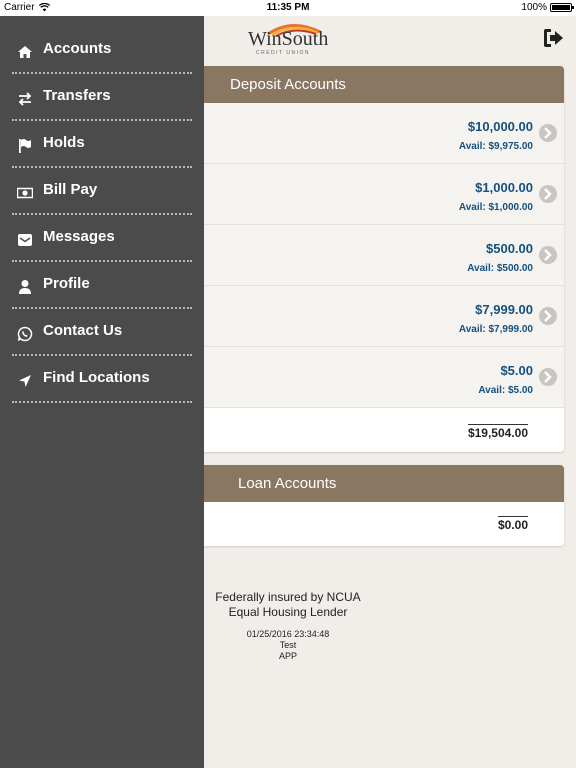 This screenshot has width=576, height=768. I want to click on menu-item-holds: Holds, so click(102, 145).